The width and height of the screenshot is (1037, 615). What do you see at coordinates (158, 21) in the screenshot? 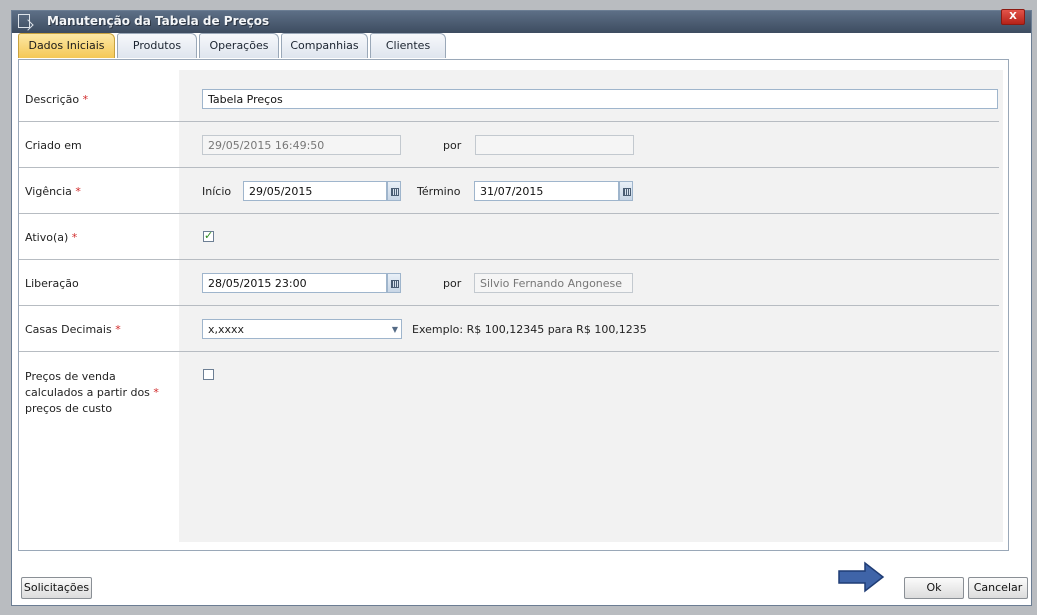
I see `window-title: Manutenção da Tabela de Preços` at bounding box center [158, 21].